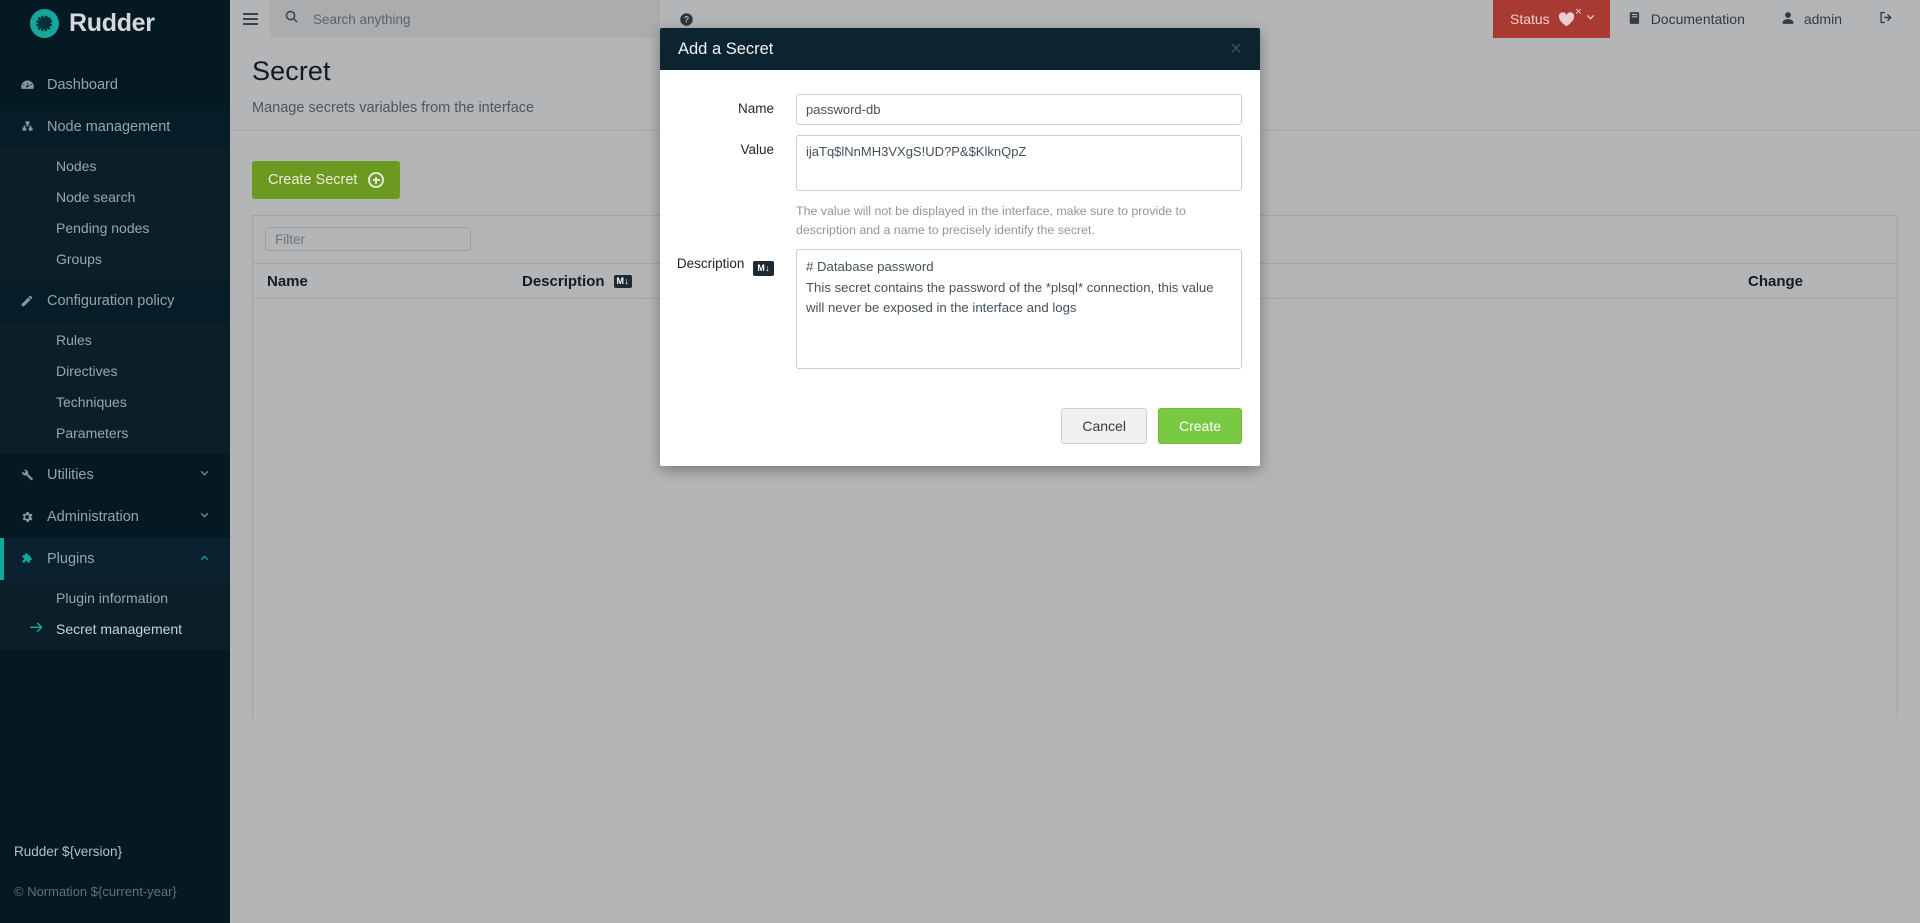 The image size is (1920, 923). I want to click on user-label: admin, so click(1822, 19).